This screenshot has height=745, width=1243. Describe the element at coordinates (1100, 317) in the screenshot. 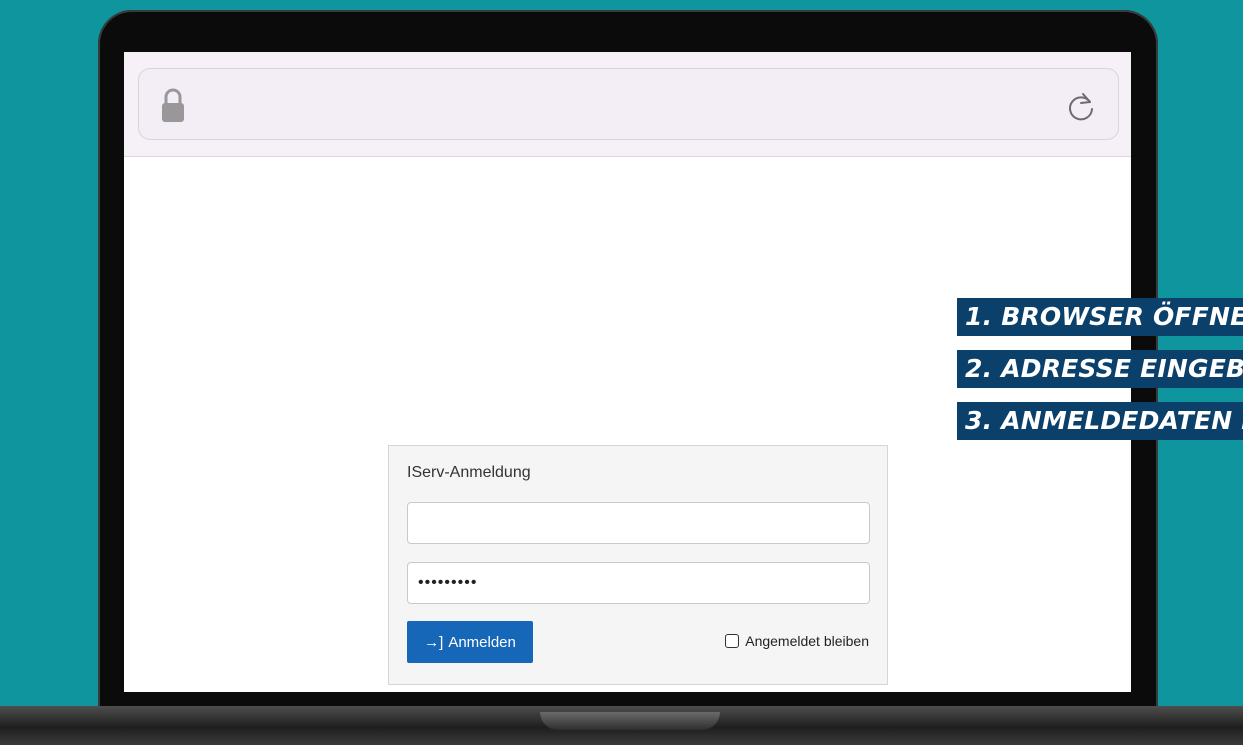

I see `step-banner-1: 1. BROWSER ÖFFNEN` at that location.